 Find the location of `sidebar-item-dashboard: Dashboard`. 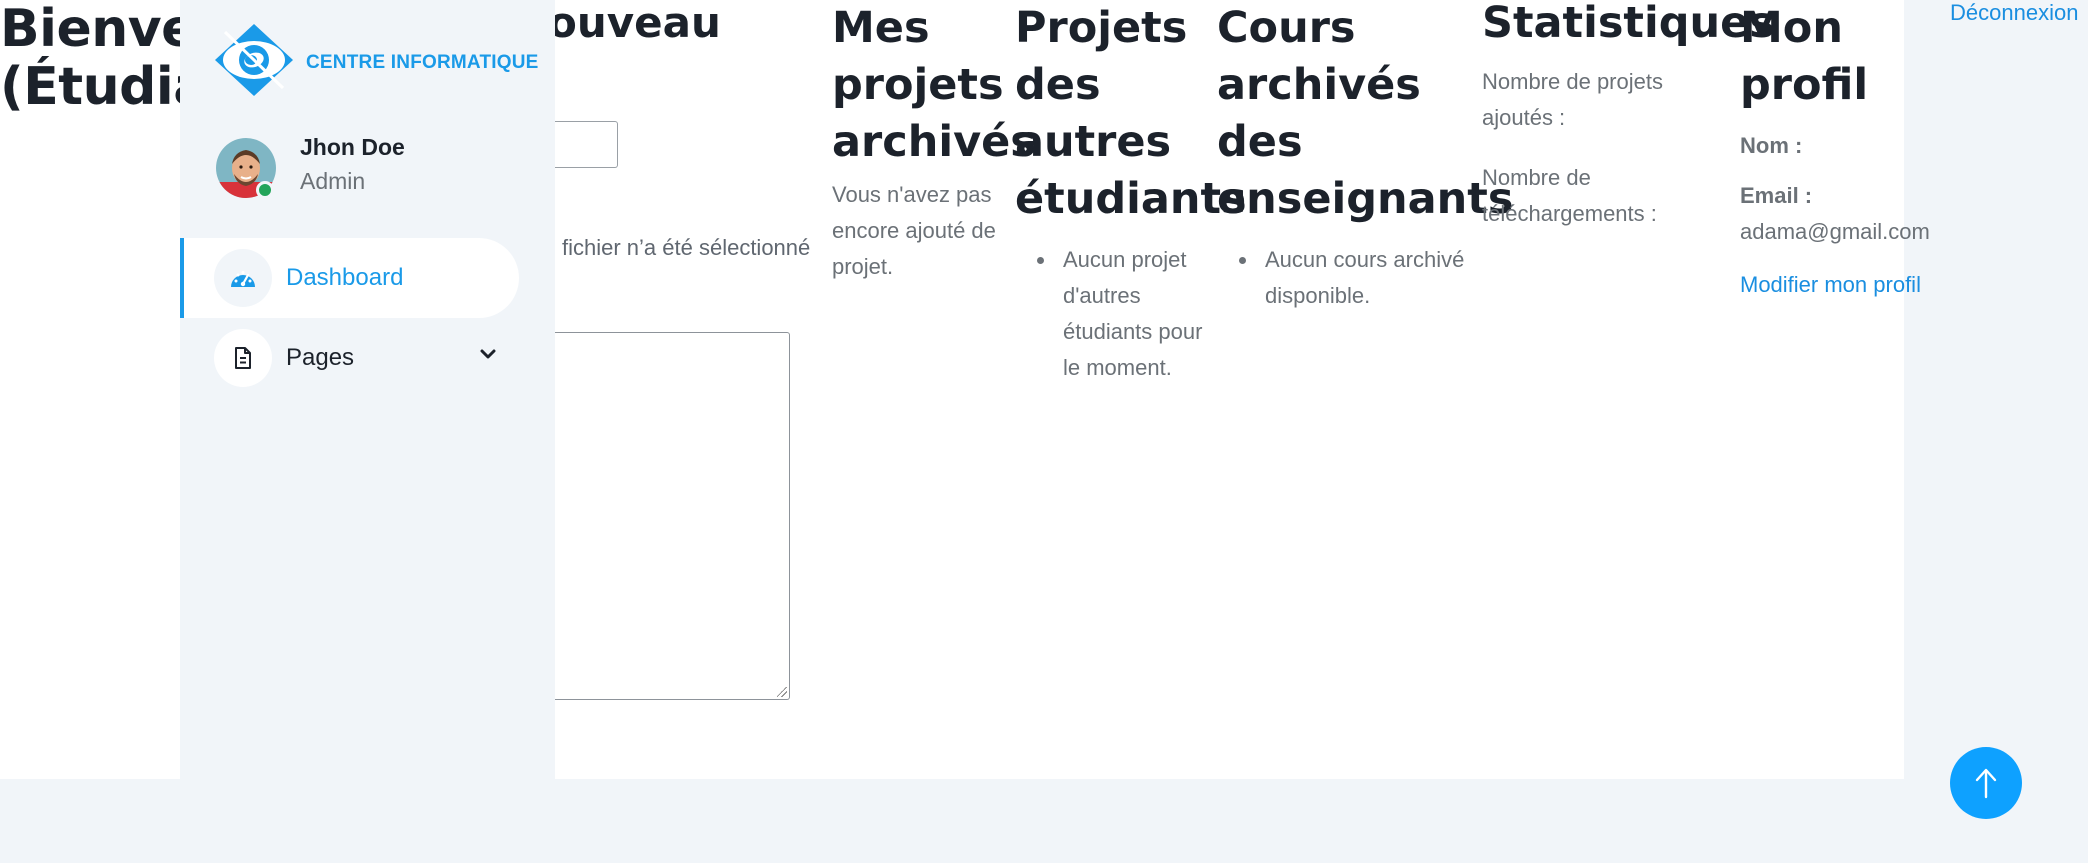

sidebar-item-dashboard: Dashboard is located at coordinates (349, 278).